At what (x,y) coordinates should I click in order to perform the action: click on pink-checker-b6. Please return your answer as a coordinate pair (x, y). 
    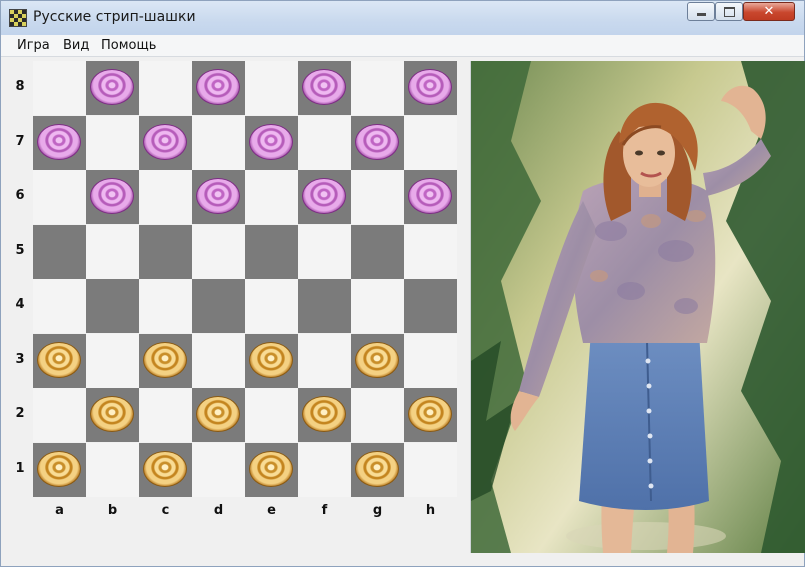
    Looking at the image, I should click on (112, 196).